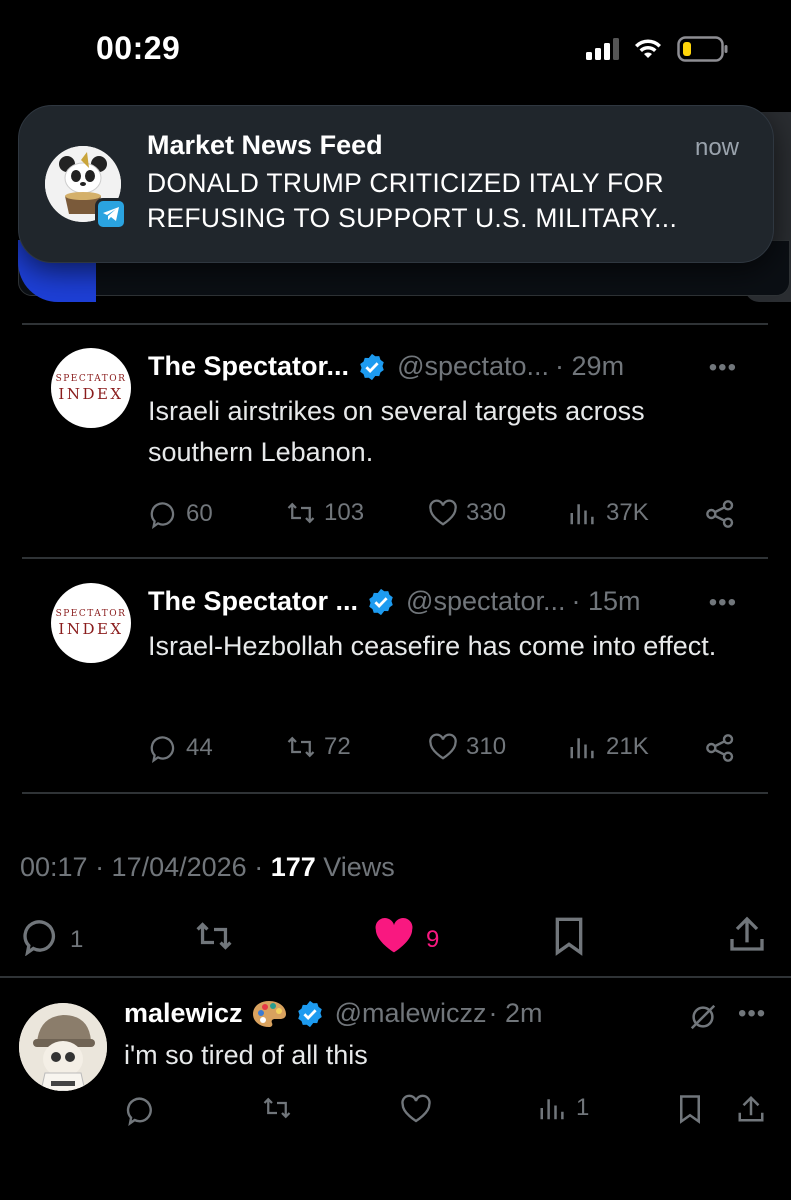 The image size is (791, 1200). What do you see at coordinates (602, 49) in the screenshot?
I see `cellular-signal-icon` at bounding box center [602, 49].